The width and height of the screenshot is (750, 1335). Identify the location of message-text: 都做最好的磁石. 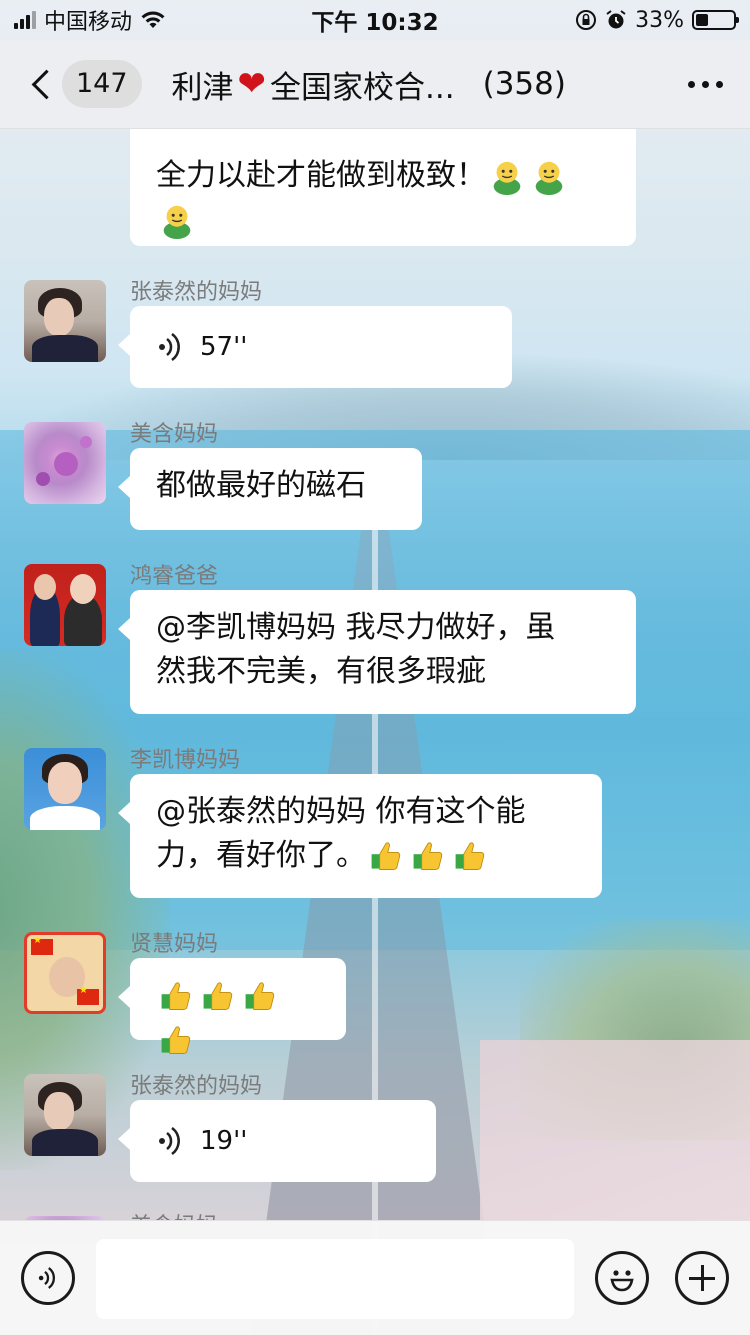
(261, 485).